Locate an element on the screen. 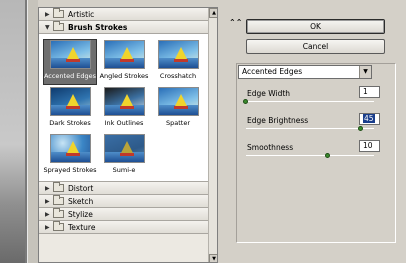 Image resolution: width=406 pixels, height=263 pixels. double-chevron-up-icon: ⌃⌃ is located at coordinates (235, 22).